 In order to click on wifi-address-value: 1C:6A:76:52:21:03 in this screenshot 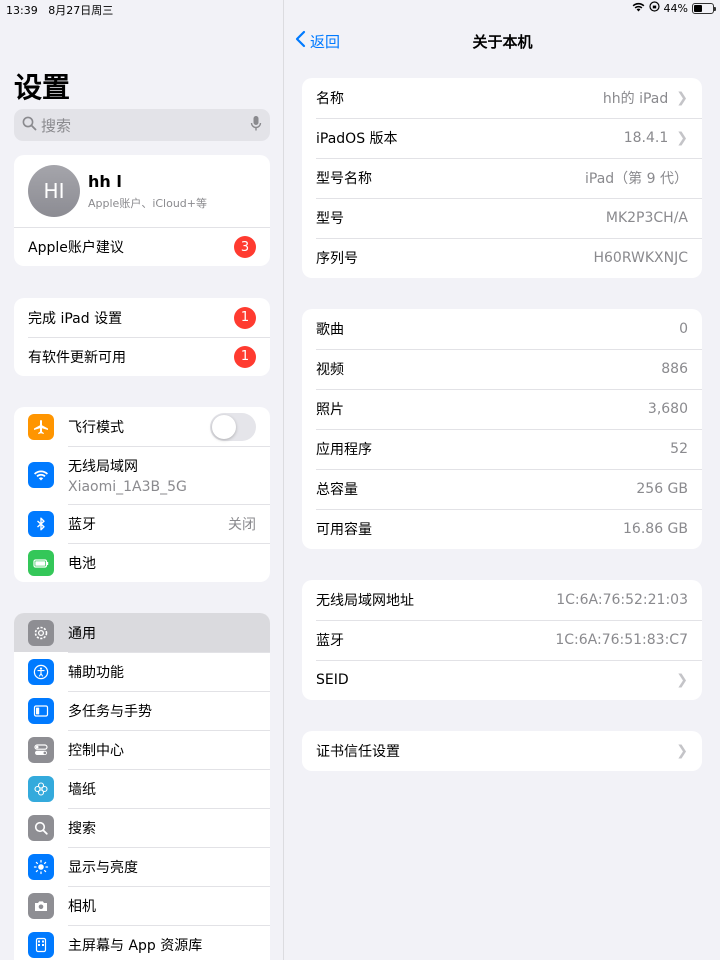, I will do `click(622, 600)`.